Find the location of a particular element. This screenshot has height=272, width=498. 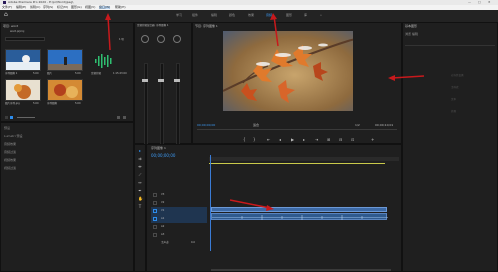

menu-edit: 编辑(E) is located at coordinates (21, 7).